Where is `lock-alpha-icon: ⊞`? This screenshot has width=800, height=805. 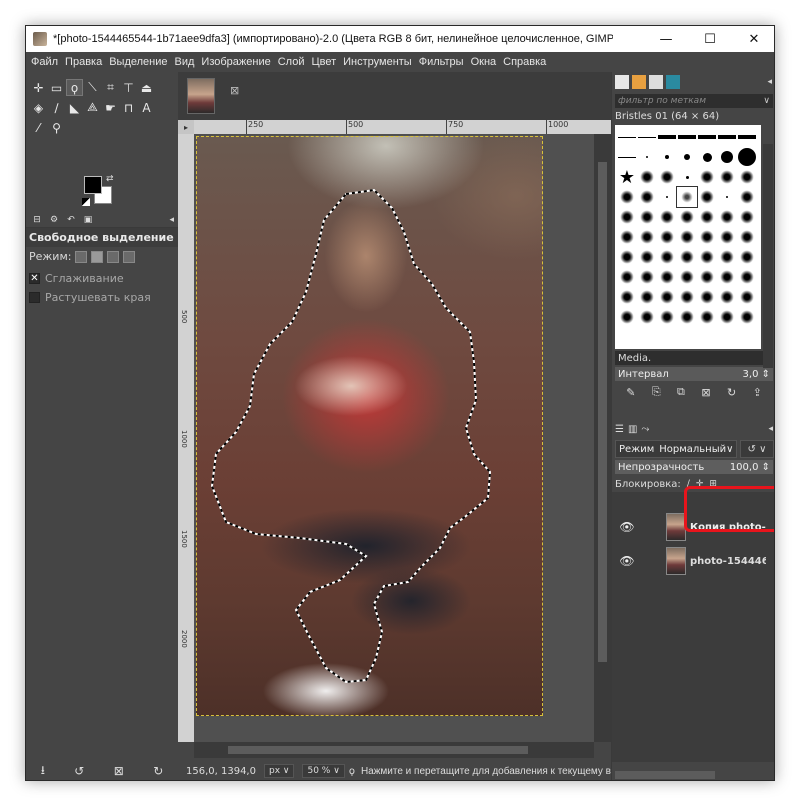 lock-alpha-icon: ⊞ is located at coordinates (713, 484).